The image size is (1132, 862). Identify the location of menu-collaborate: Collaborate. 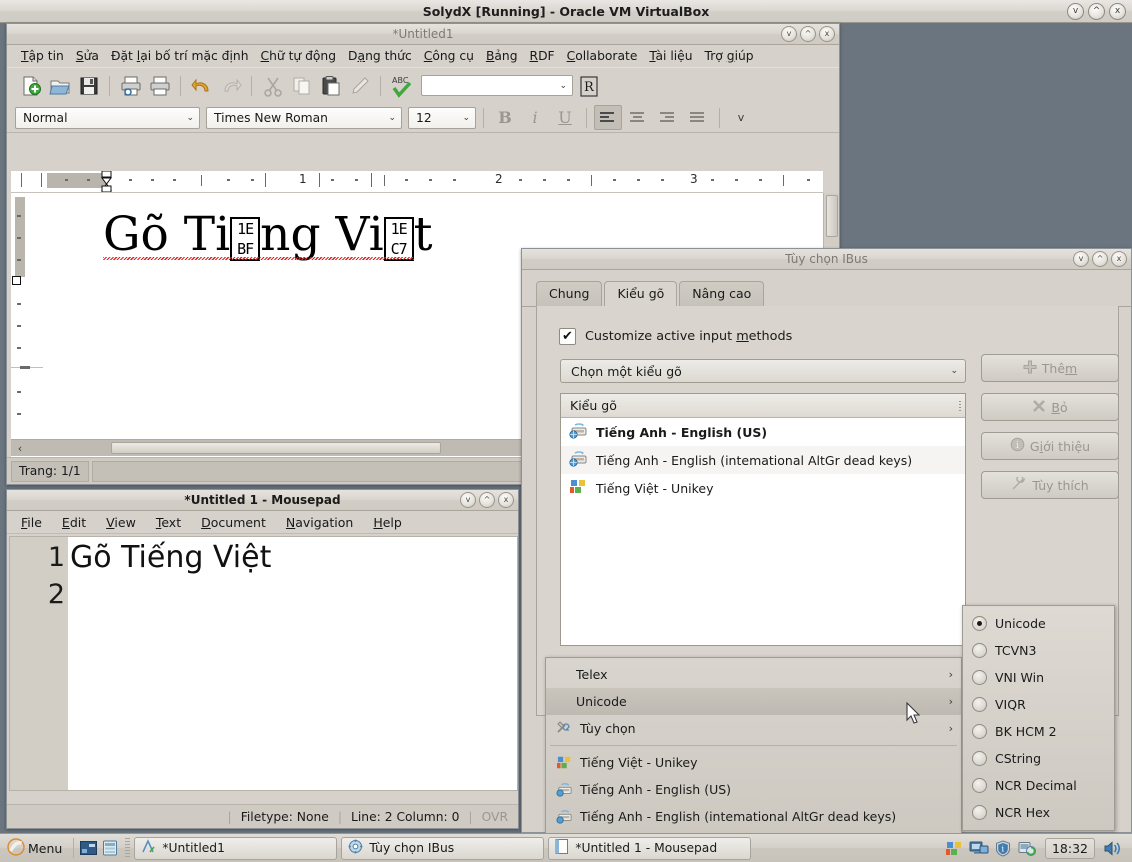
(602, 56).